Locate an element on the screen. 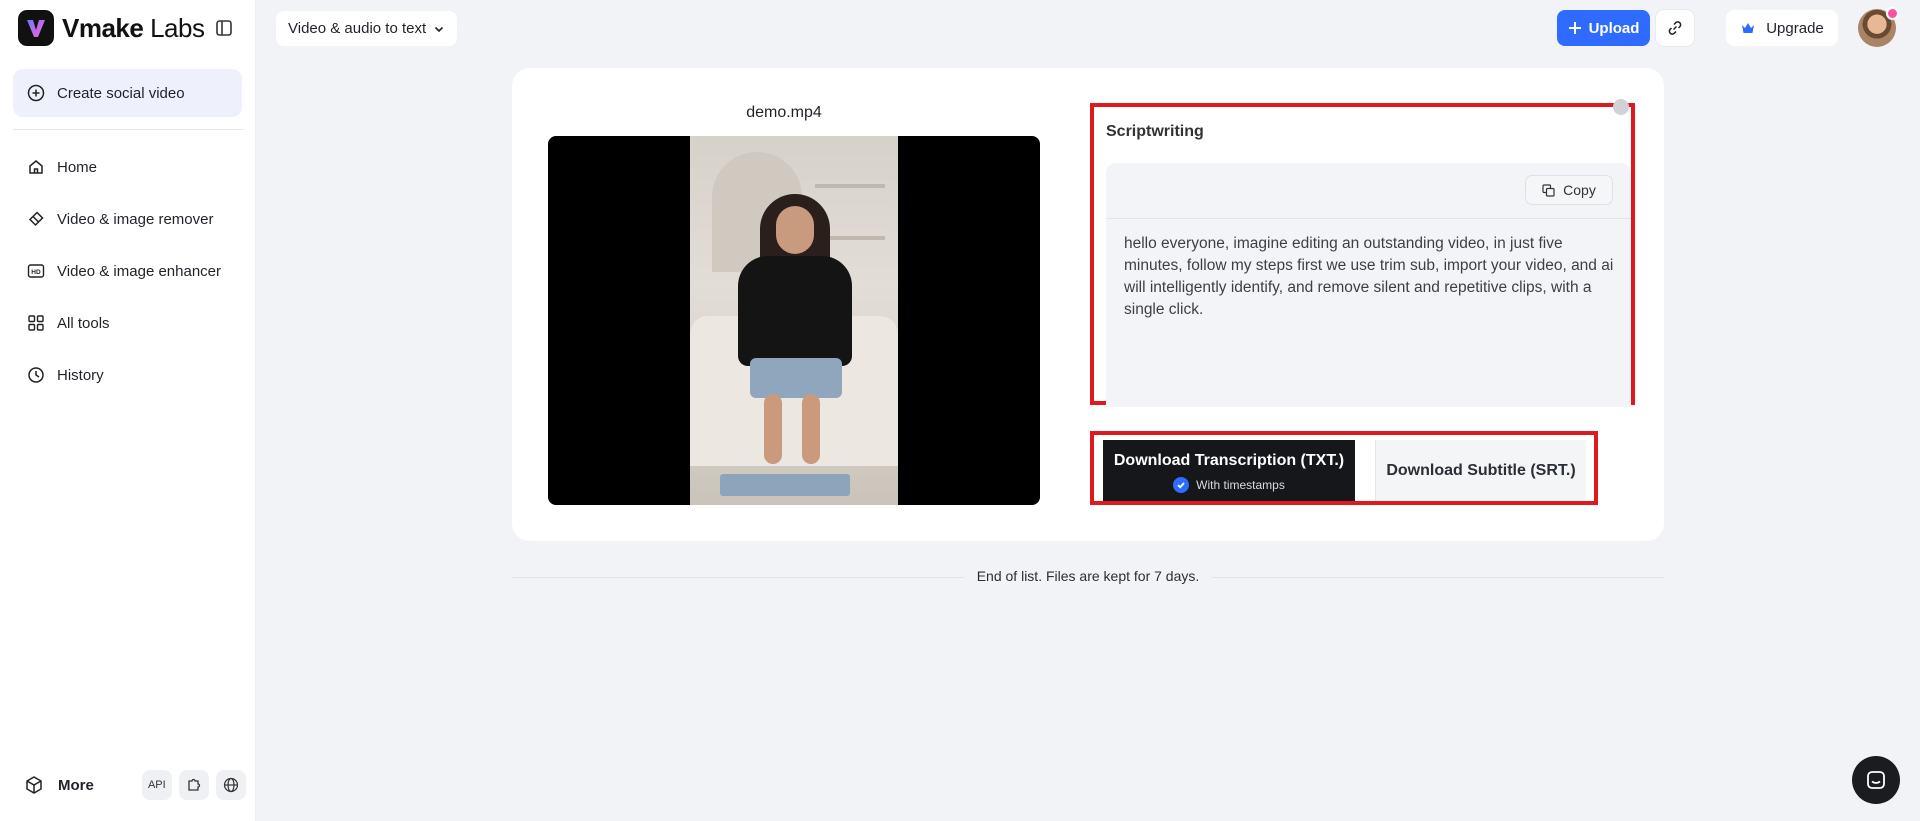 Image resolution: width=1920 pixels, height=821 pixels. chevron-down-icon is located at coordinates (439, 29).